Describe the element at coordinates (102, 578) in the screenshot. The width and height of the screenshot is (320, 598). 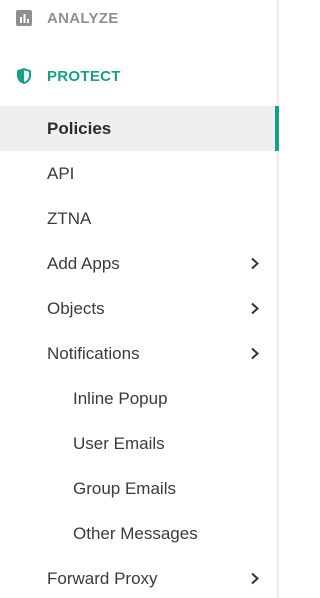
I see `nav-item-label: Forward Proxy` at that location.